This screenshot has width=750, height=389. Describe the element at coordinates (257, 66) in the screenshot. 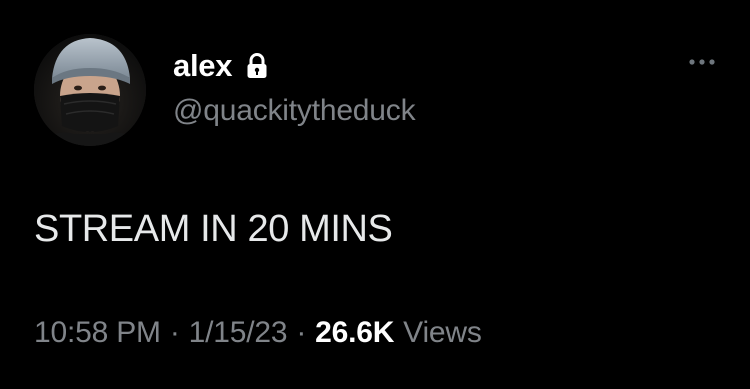

I see `lock-icon` at that location.